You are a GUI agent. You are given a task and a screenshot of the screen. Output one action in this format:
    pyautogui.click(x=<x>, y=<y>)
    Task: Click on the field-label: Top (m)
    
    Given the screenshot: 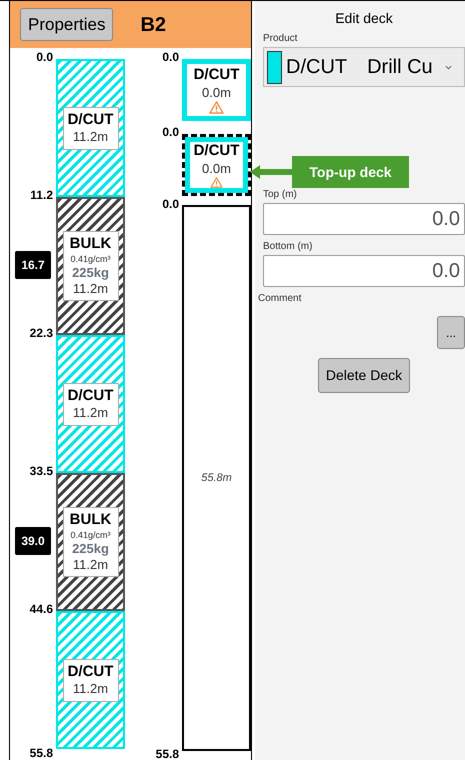 What is the action you would take?
    pyautogui.click(x=280, y=195)
    